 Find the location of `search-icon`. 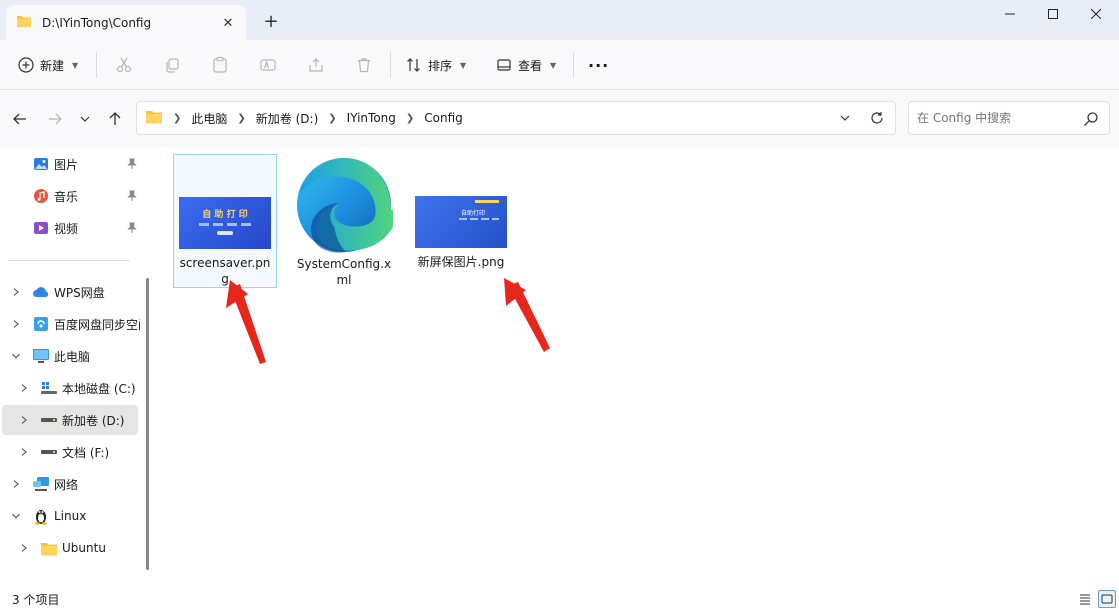

search-icon is located at coordinates (1091, 119).